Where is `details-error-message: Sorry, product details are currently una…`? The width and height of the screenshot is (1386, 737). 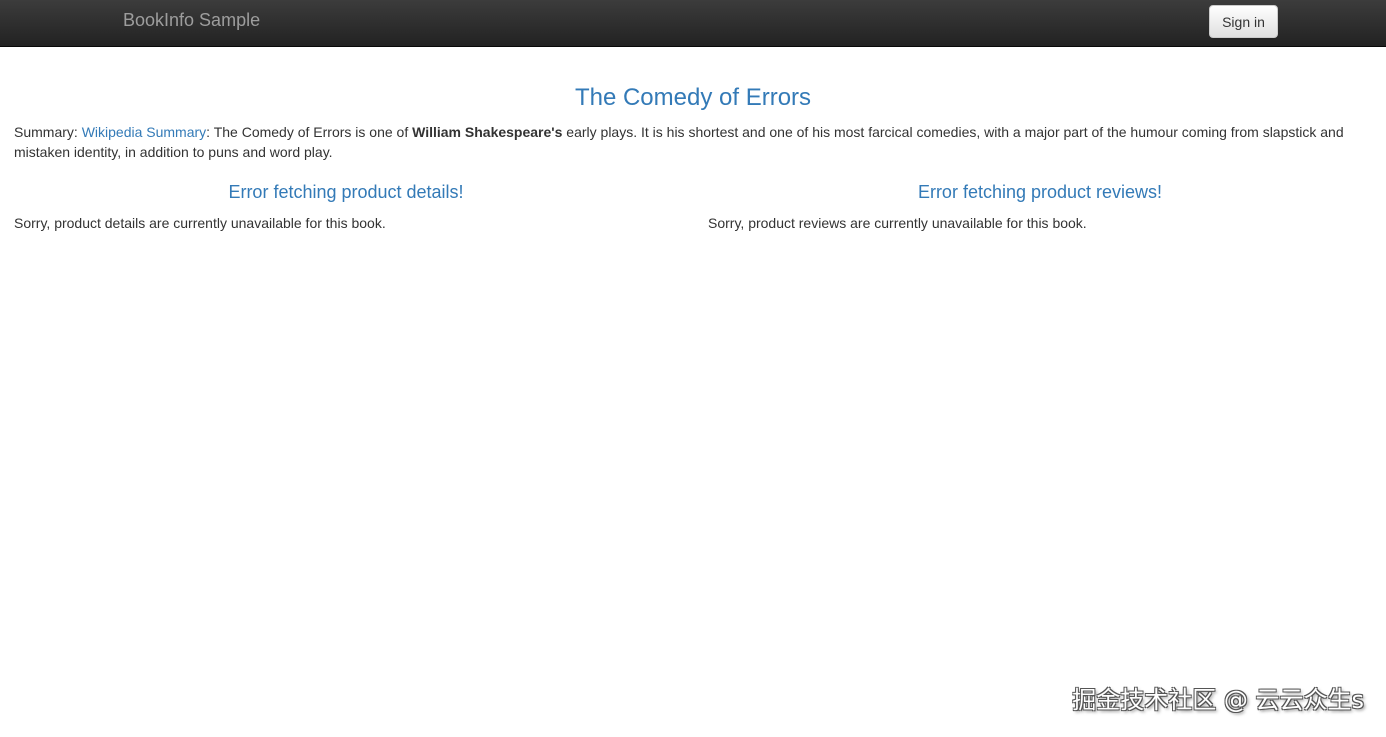 details-error-message: Sorry, product details are currently una… is located at coordinates (200, 223).